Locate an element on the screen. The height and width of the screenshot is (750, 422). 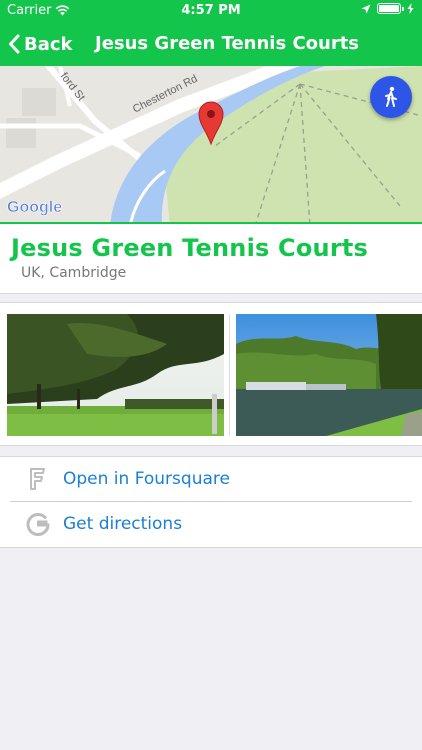
river-with-boats-photo is located at coordinates (329, 375).